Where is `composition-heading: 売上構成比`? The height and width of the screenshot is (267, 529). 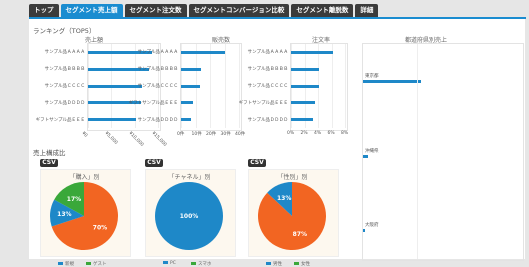 composition-heading: 売上構成比 is located at coordinates (49, 153).